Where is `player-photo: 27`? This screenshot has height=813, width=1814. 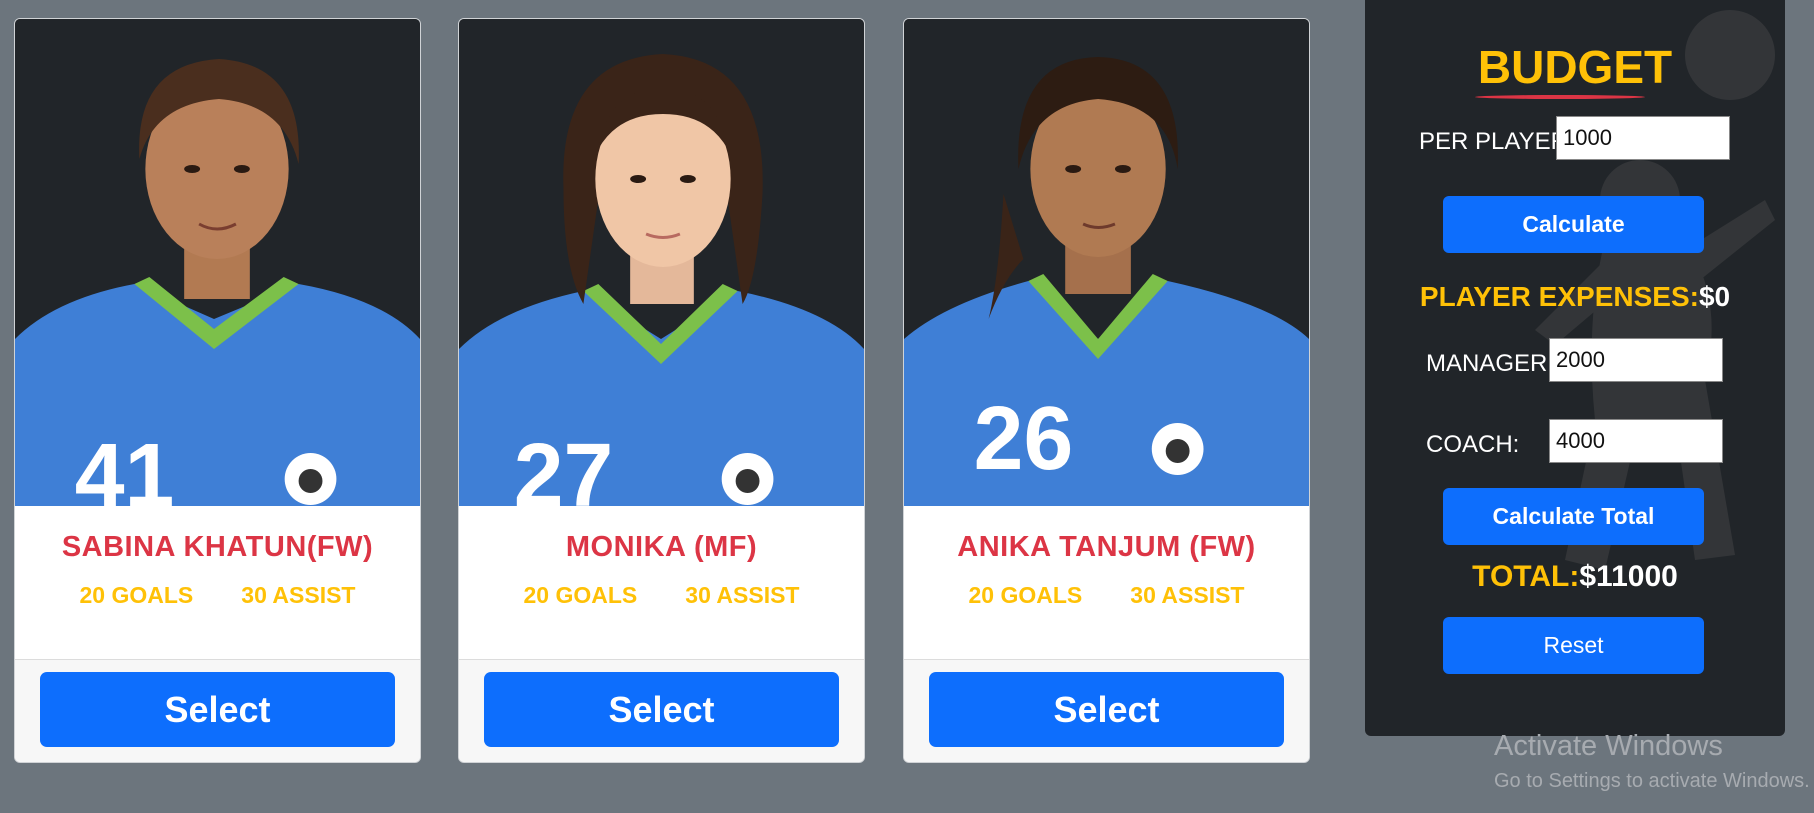
player-photo: 27 is located at coordinates (661, 262).